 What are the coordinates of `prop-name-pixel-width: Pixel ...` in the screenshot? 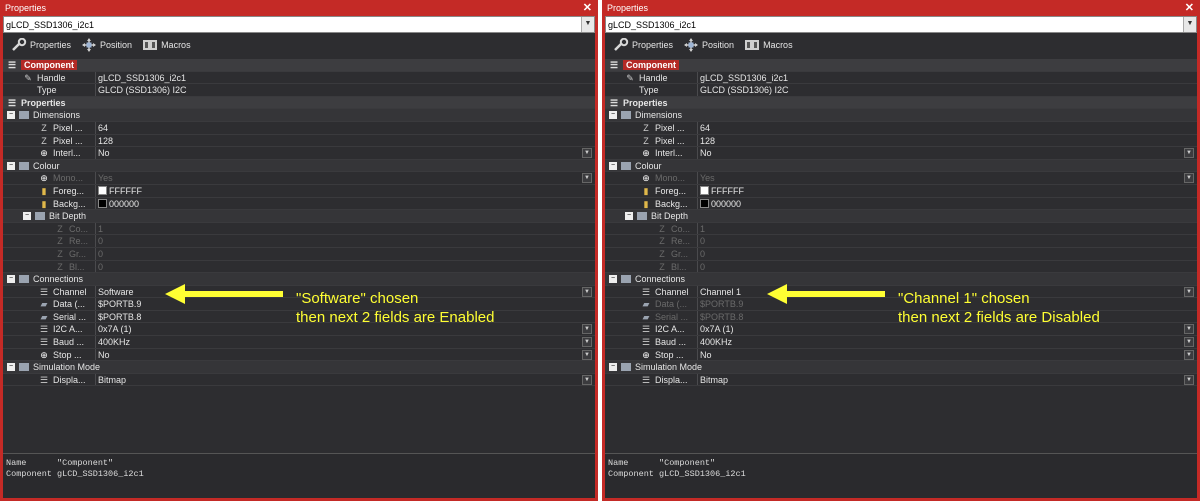 It's located at (68, 140).